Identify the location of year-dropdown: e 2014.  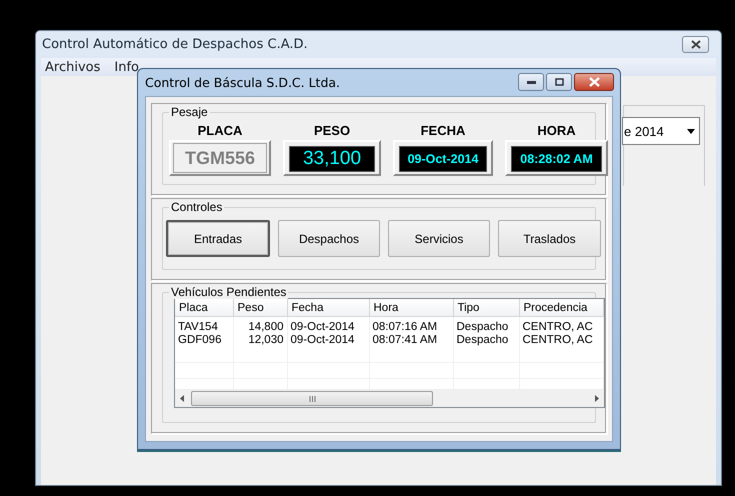
(661, 131).